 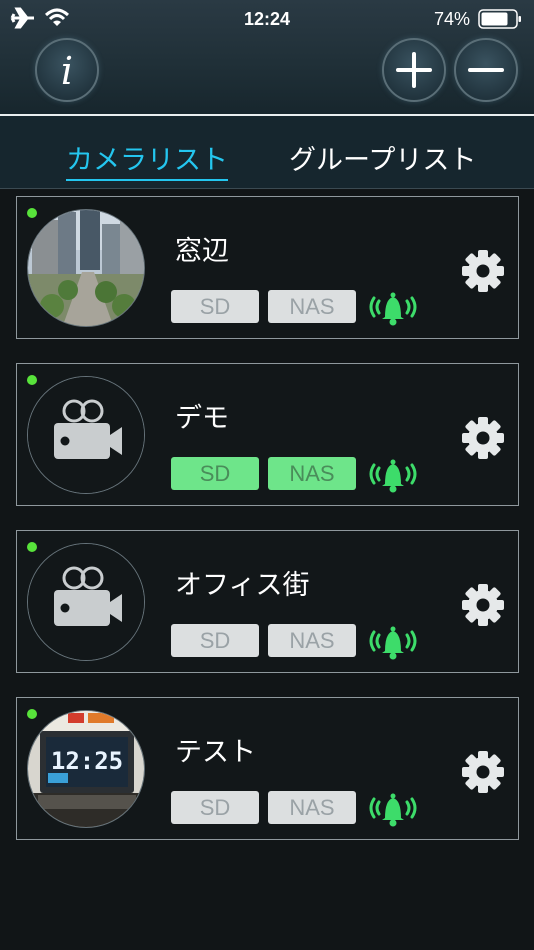 I want to click on camera-name: デモ, so click(x=202, y=418).